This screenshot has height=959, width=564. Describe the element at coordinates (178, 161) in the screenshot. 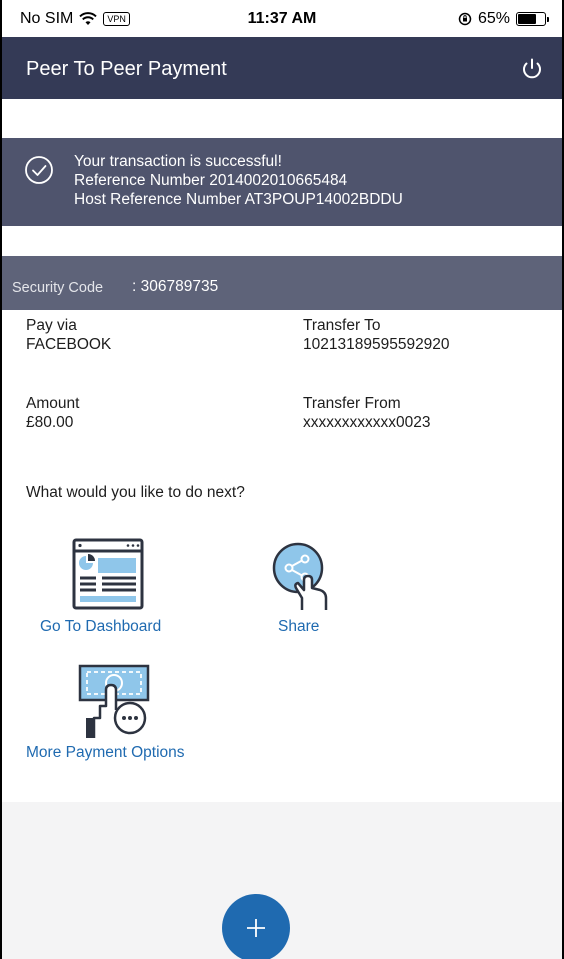

I see `success-title: Your transaction is successful!` at that location.